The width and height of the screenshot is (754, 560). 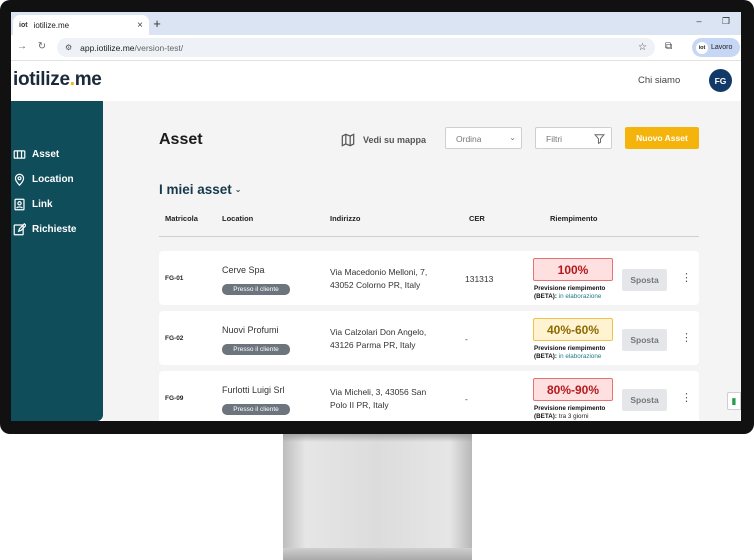 I want to click on asset-icon, so click(x=19, y=154).